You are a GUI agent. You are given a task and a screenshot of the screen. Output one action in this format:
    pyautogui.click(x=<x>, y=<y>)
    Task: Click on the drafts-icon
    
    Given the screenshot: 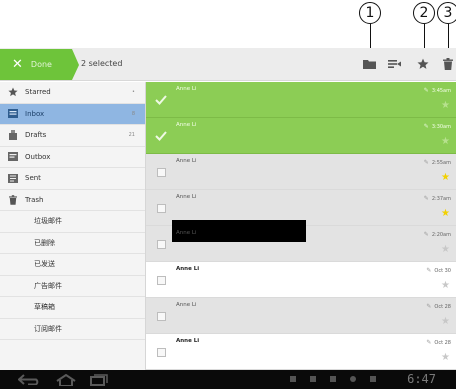 What is the action you would take?
    pyautogui.click(x=13, y=135)
    